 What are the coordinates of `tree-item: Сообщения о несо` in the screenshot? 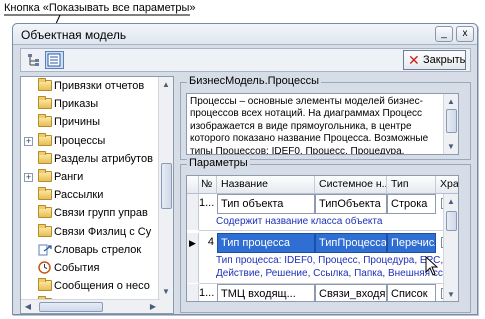 It's located at (90, 286).